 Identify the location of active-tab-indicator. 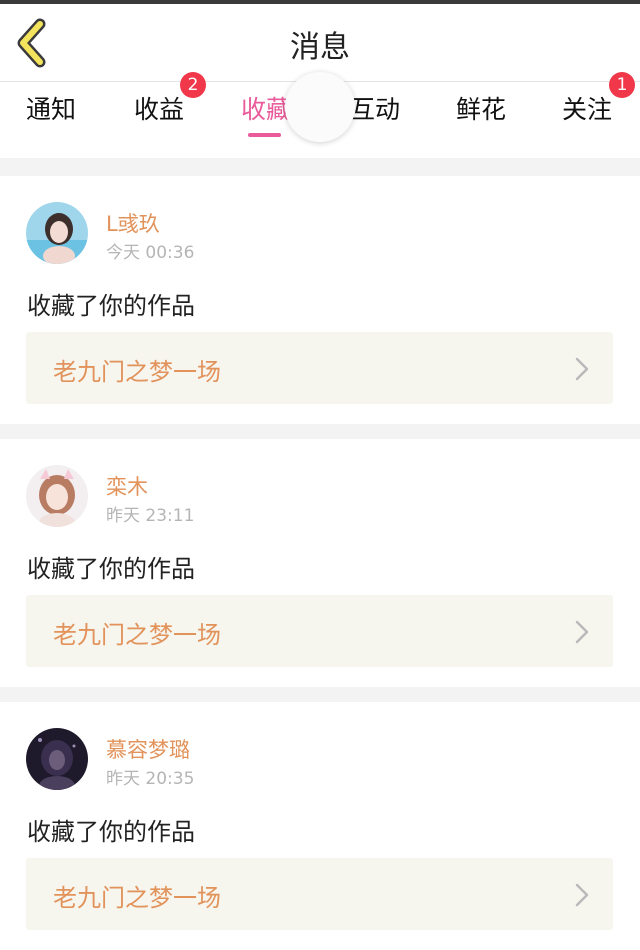
(264, 135).